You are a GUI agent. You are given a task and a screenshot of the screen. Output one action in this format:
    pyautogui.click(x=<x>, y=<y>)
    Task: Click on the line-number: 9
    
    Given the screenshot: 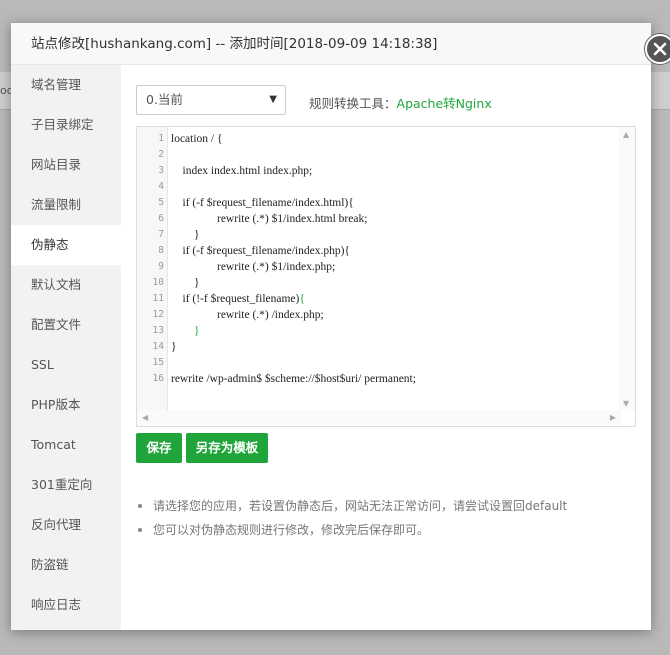 What is the action you would take?
    pyautogui.click(x=161, y=266)
    